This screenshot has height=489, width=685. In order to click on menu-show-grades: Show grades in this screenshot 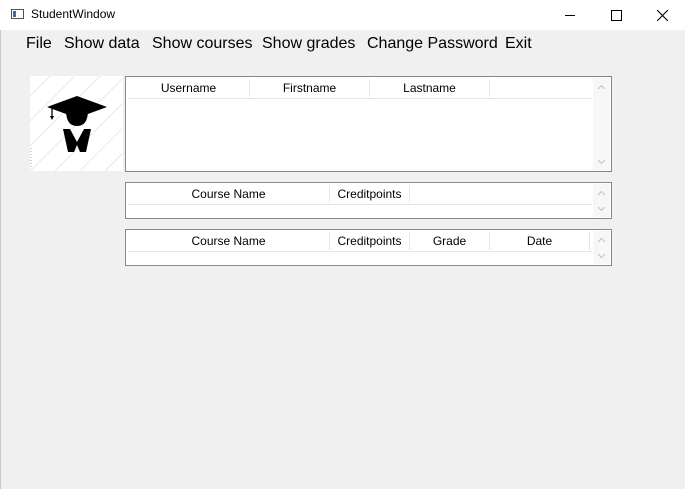, I will do `click(308, 44)`.